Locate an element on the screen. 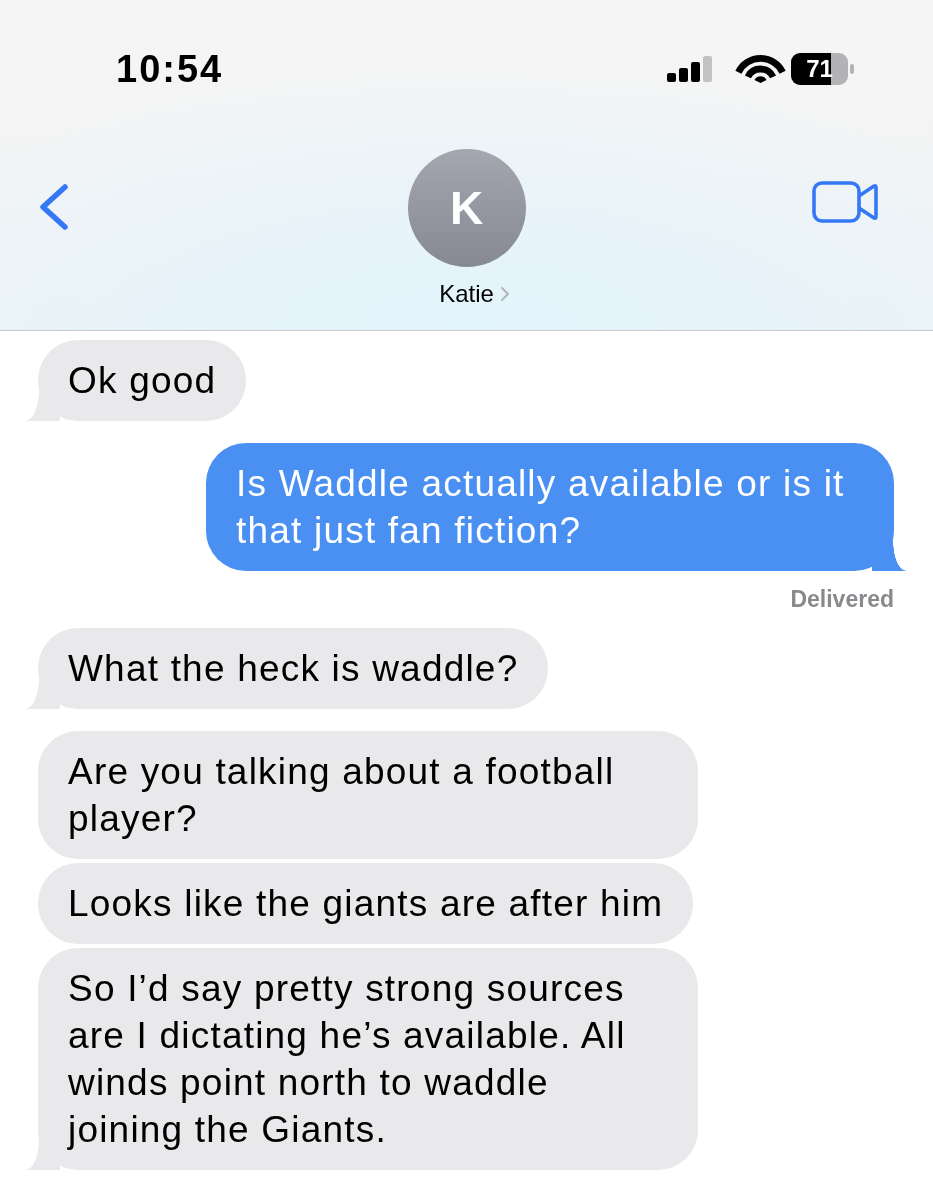  chevron-right-icon is located at coordinates (504, 294).